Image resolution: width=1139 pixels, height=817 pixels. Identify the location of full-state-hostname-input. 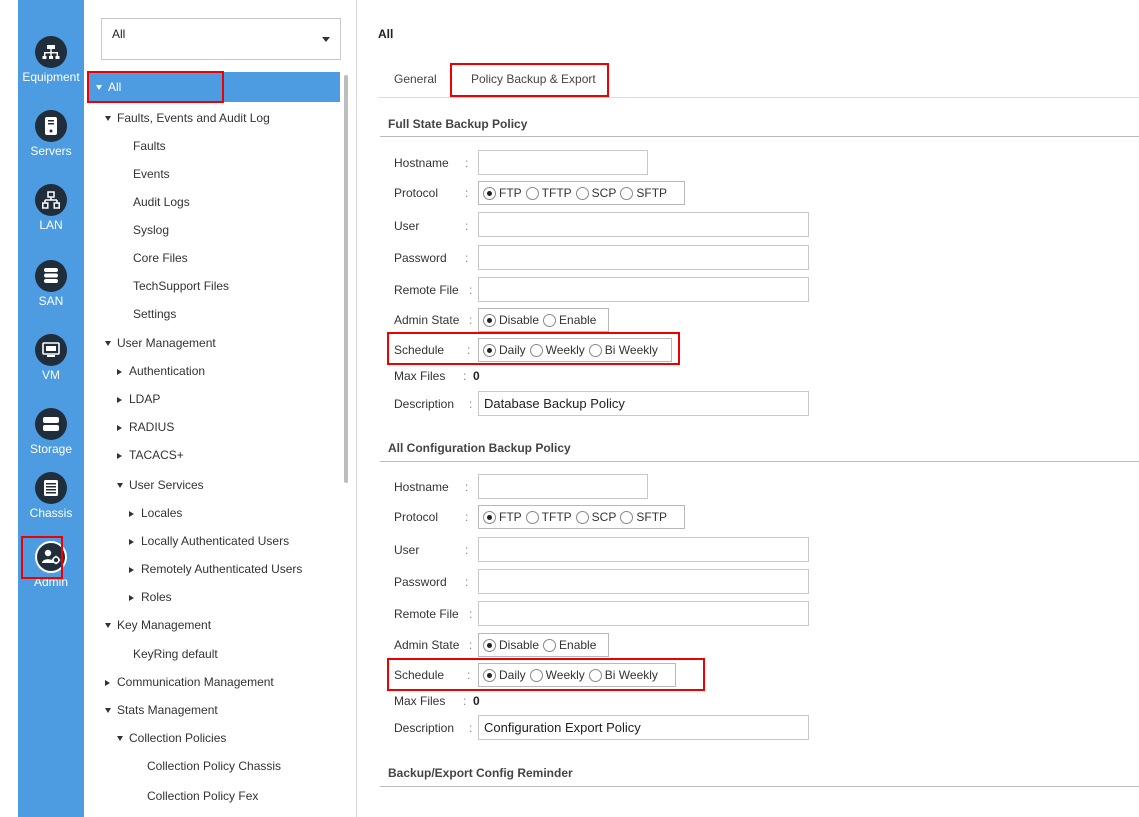
(563, 162).